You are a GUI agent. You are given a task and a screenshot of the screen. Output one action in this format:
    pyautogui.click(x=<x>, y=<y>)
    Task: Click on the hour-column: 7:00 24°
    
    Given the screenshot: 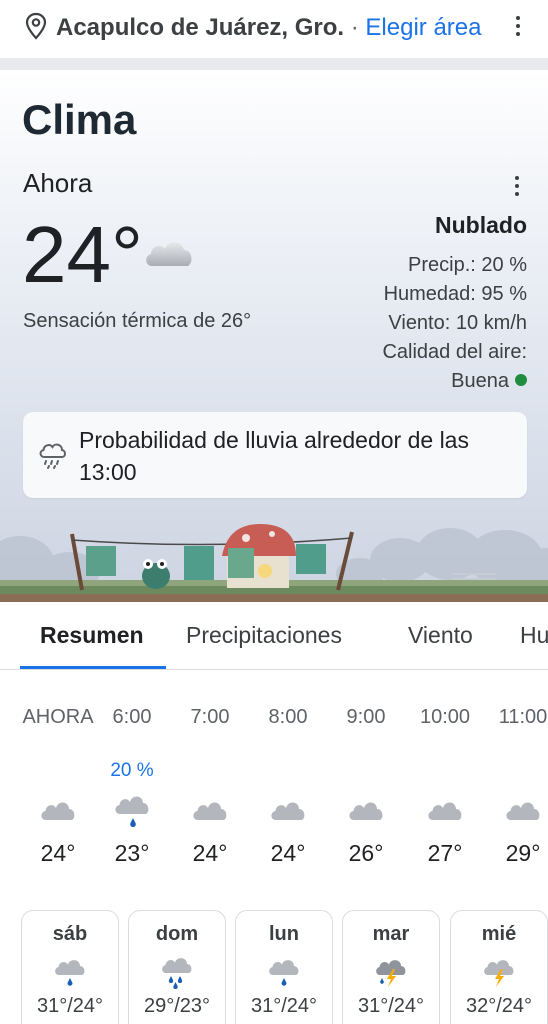 What is the action you would take?
    pyautogui.click(x=210, y=780)
    